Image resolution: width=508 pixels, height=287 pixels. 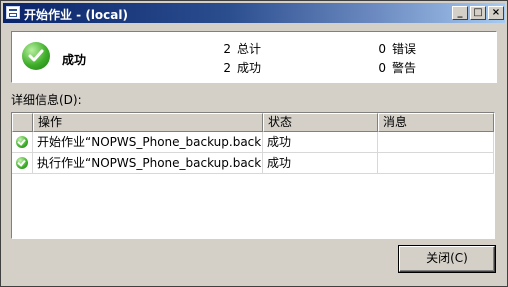 I want to click on app-window-icon, so click(x=13, y=12).